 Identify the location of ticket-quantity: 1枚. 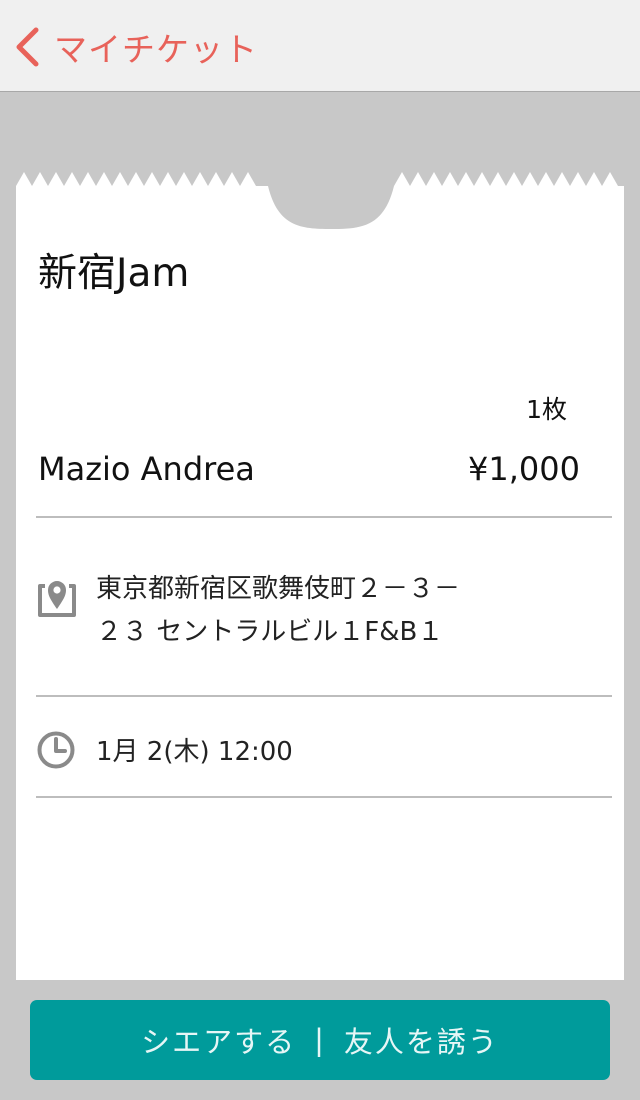
(546, 409).